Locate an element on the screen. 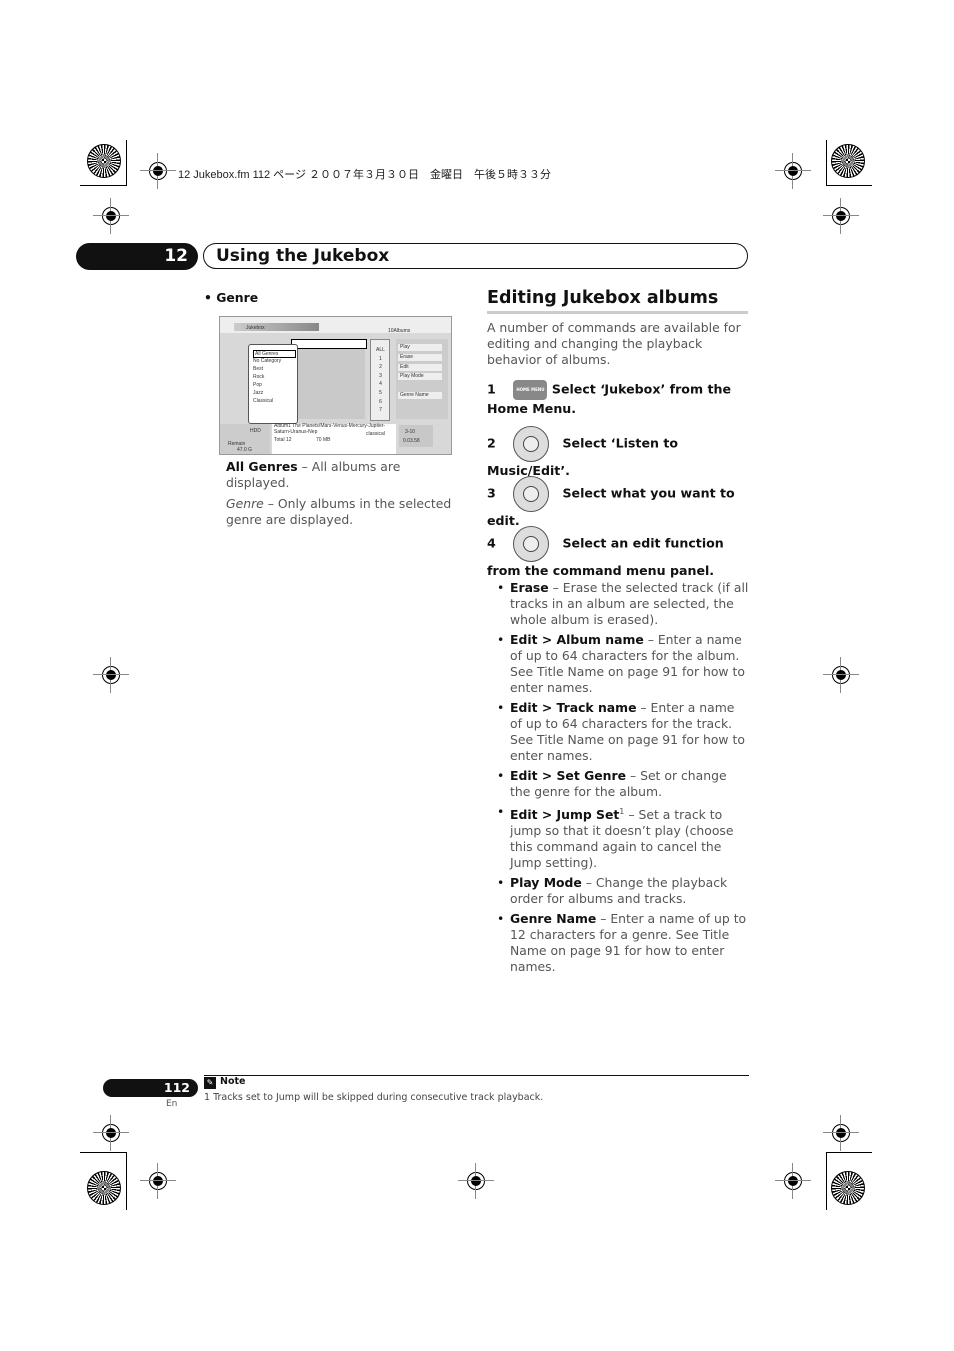 This screenshot has width=954, height=1351. album-number: 4 is located at coordinates (380, 384).